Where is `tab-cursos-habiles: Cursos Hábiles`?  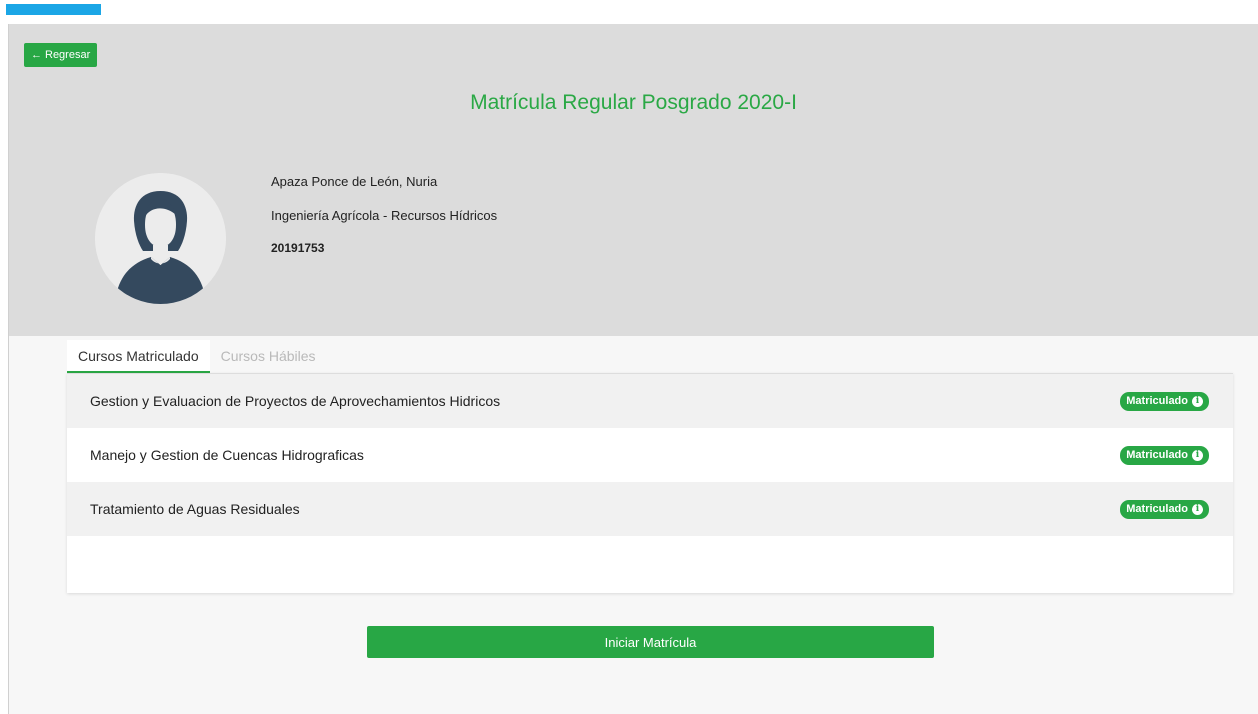 tab-cursos-habiles: Cursos Hábiles is located at coordinates (268, 356).